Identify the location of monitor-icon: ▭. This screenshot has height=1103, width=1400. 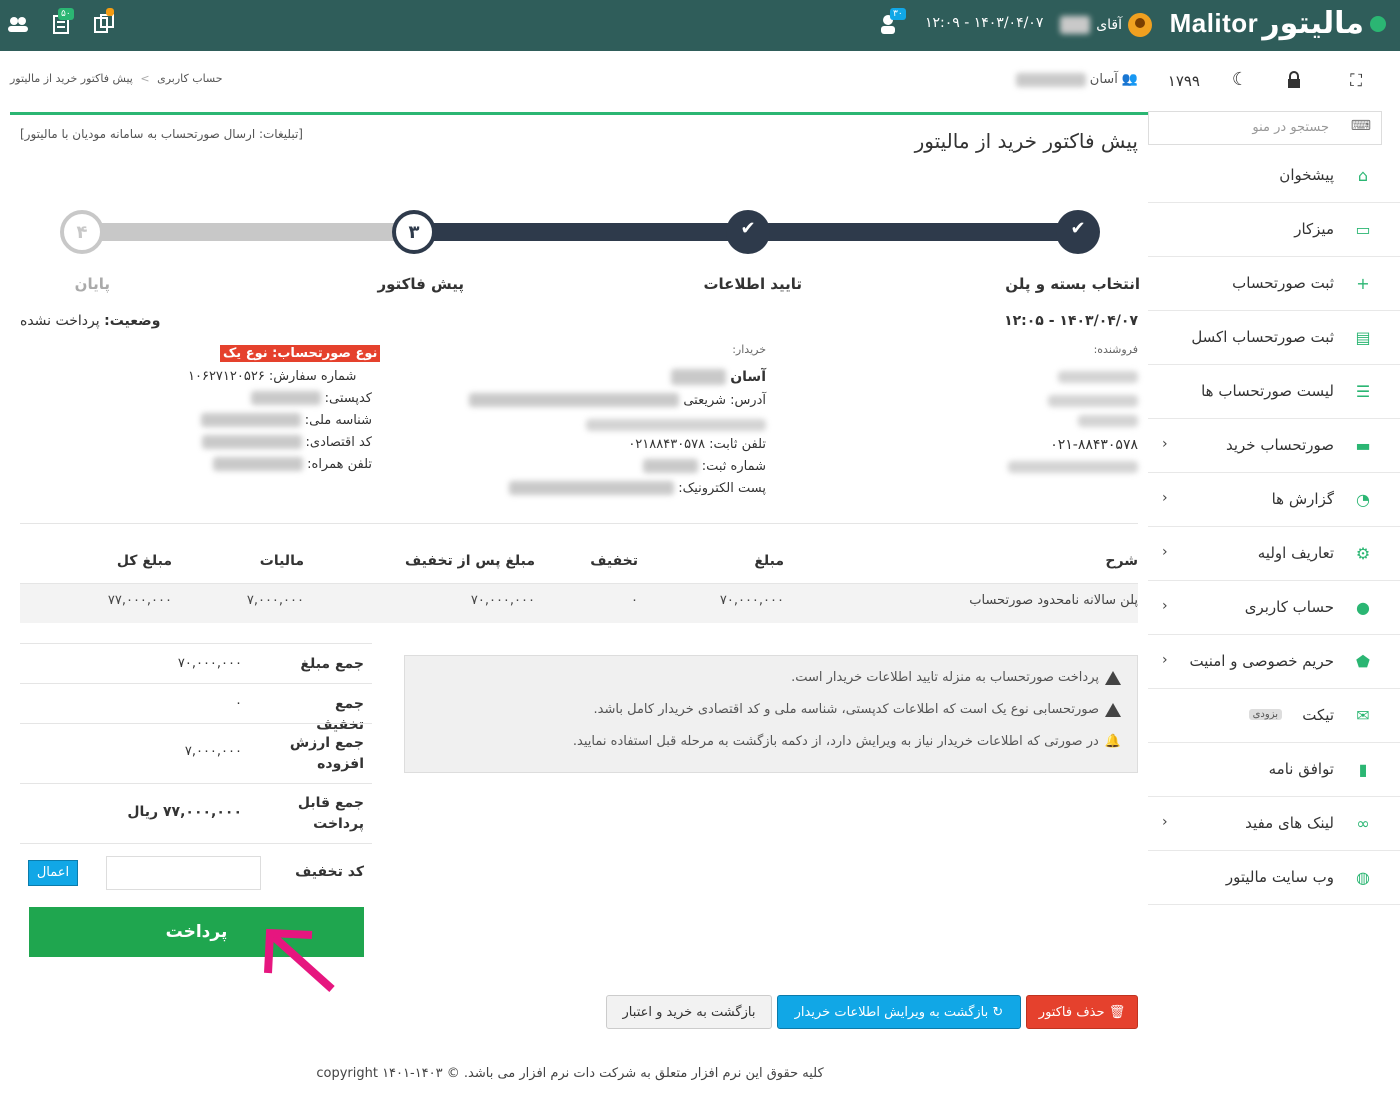
(1363, 229).